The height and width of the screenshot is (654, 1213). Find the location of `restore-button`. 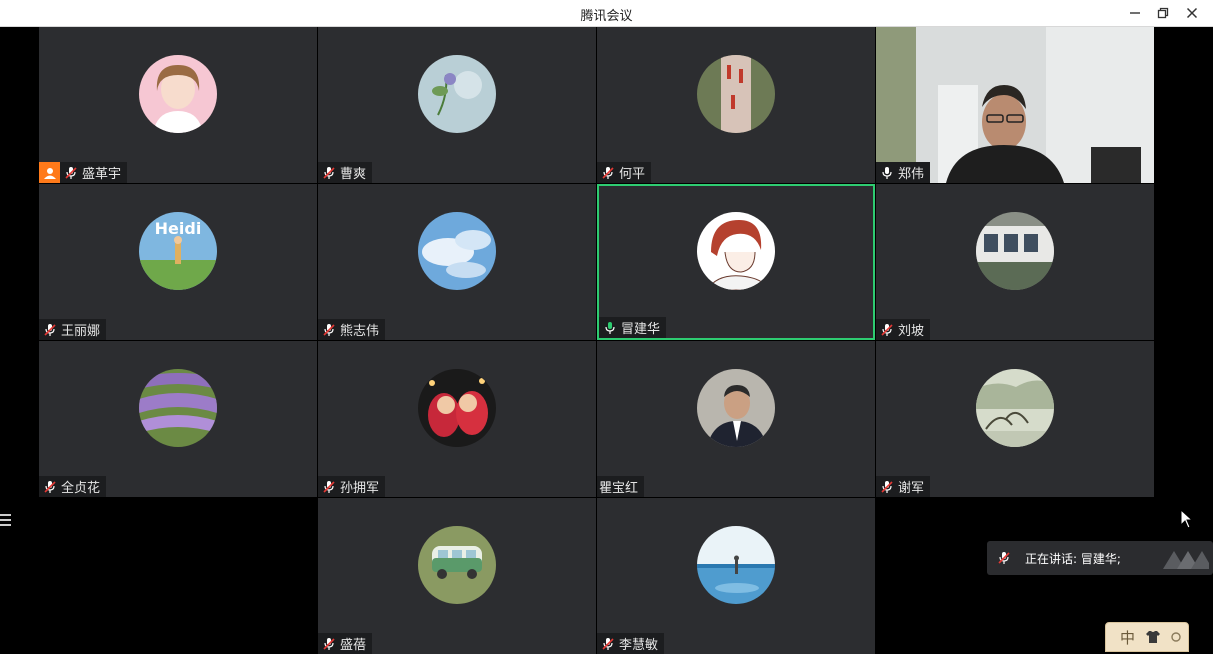

restore-button is located at coordinates (1163, 13).